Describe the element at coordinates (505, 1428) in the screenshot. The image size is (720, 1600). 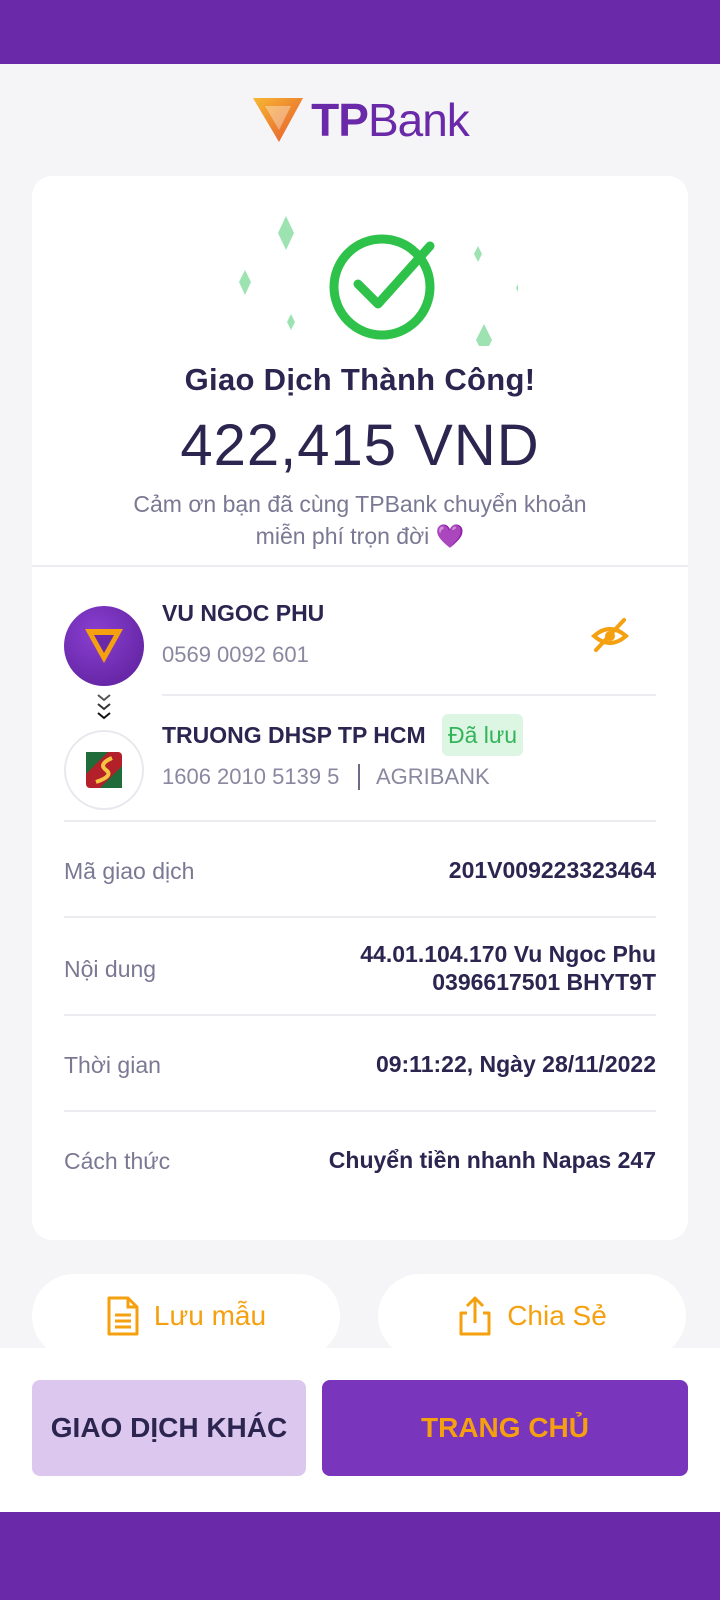
I see `home-button: TRANG CHỦ` at that location.